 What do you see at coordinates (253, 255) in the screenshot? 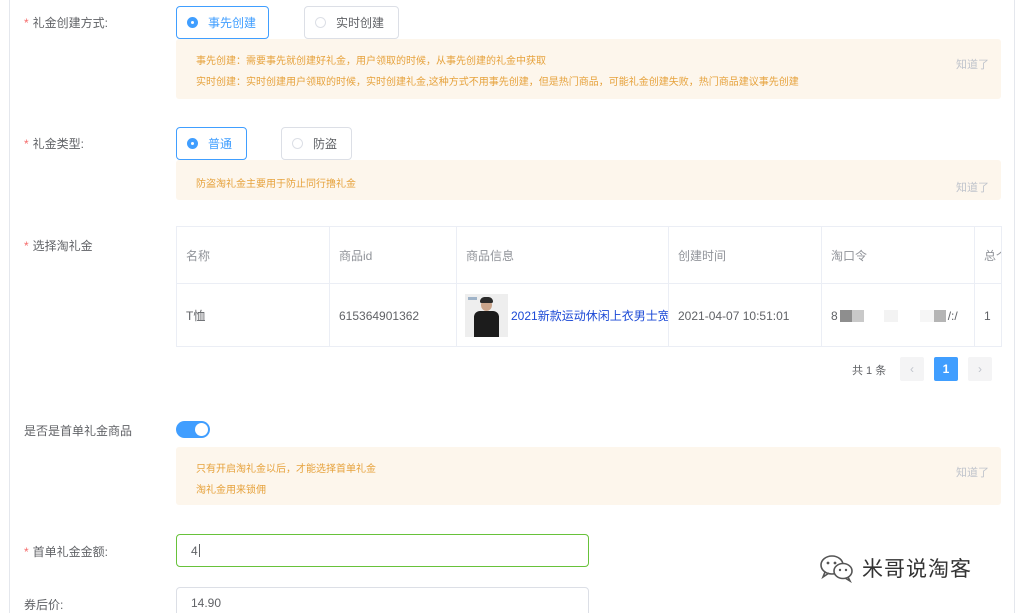
I see `column-header-name: 名称` at bounding box center [253, 255].